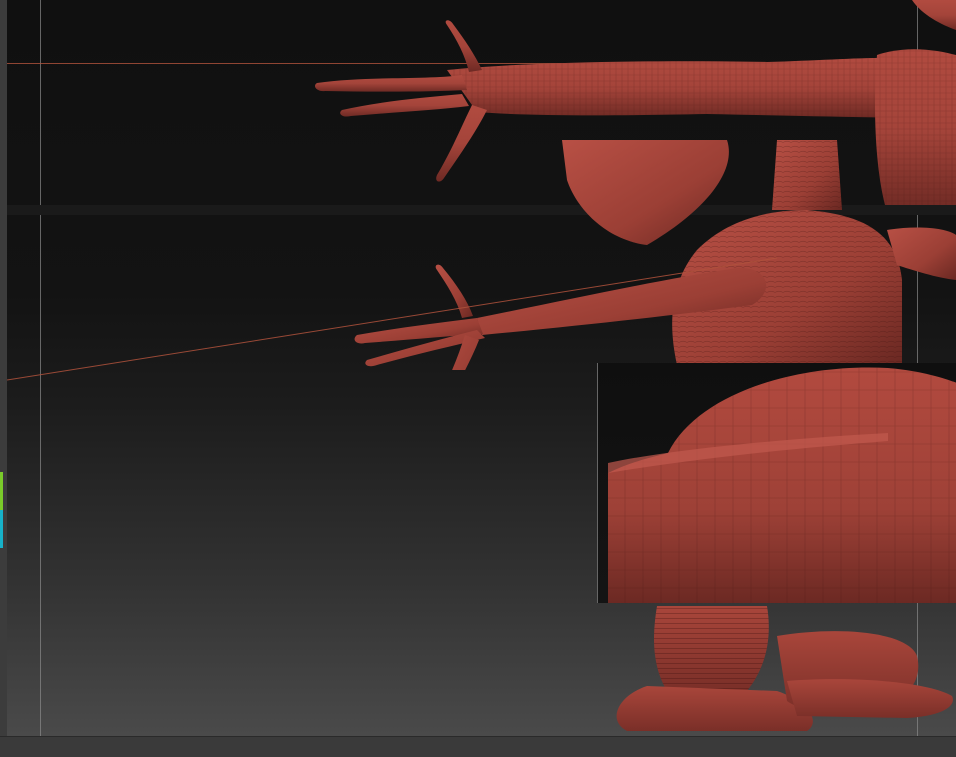 The width and height of the screenshot is (956, 757). I want to click on inset-closeup-render, so click(782, 485).